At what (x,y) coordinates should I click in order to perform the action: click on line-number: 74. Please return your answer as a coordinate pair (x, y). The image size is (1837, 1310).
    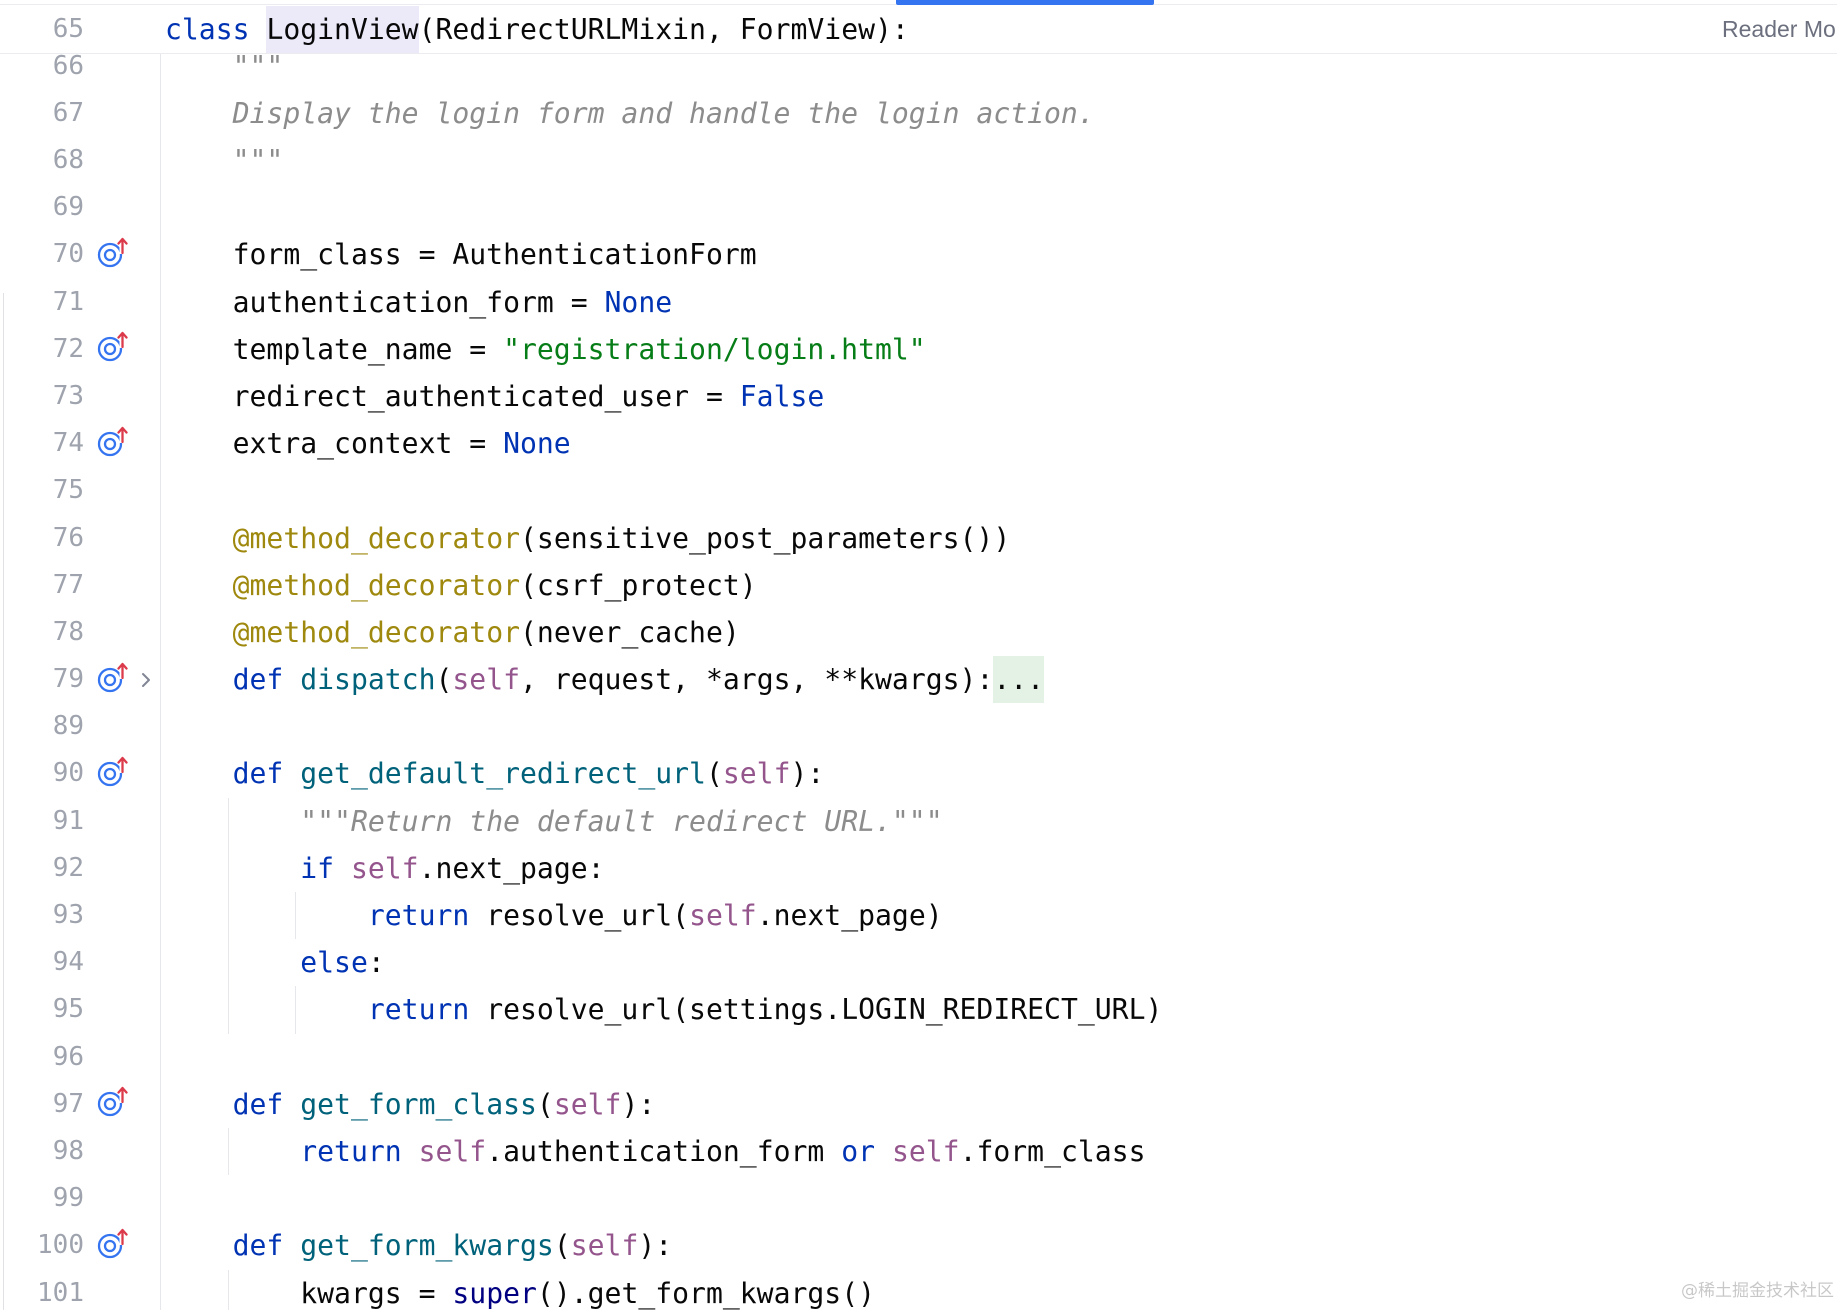
    Looking at the image, I should click on (42, 443).